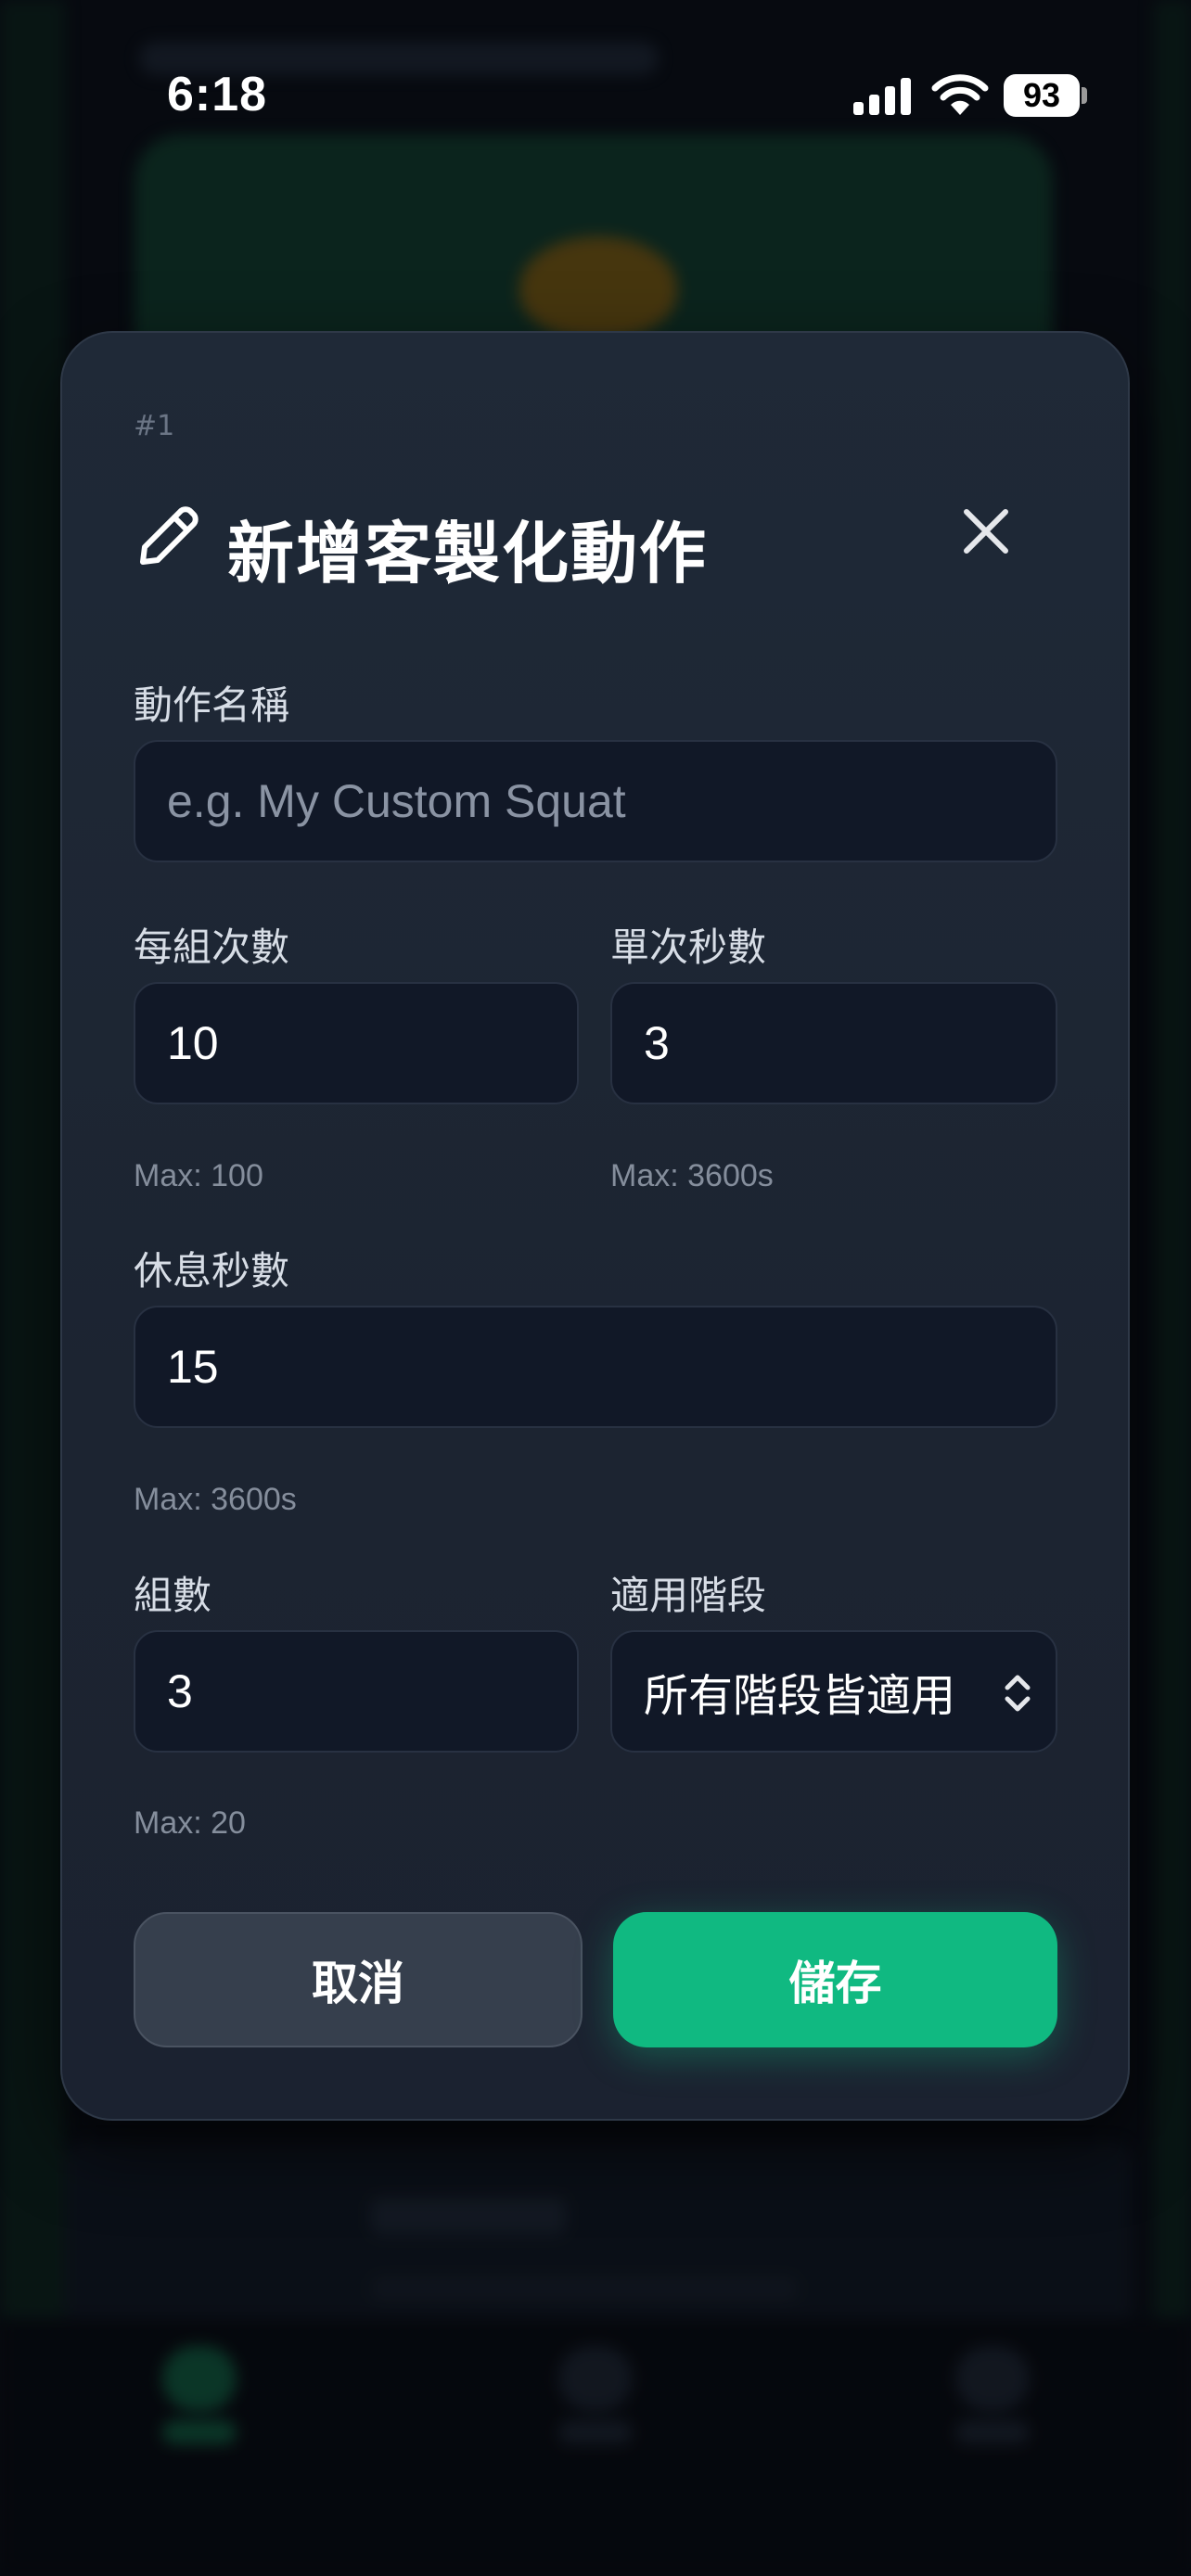 The image size is (1191, 2576). Describe the element at coordinates (154, 426) in the screenshot. I see `modal-index: #1` at that location.